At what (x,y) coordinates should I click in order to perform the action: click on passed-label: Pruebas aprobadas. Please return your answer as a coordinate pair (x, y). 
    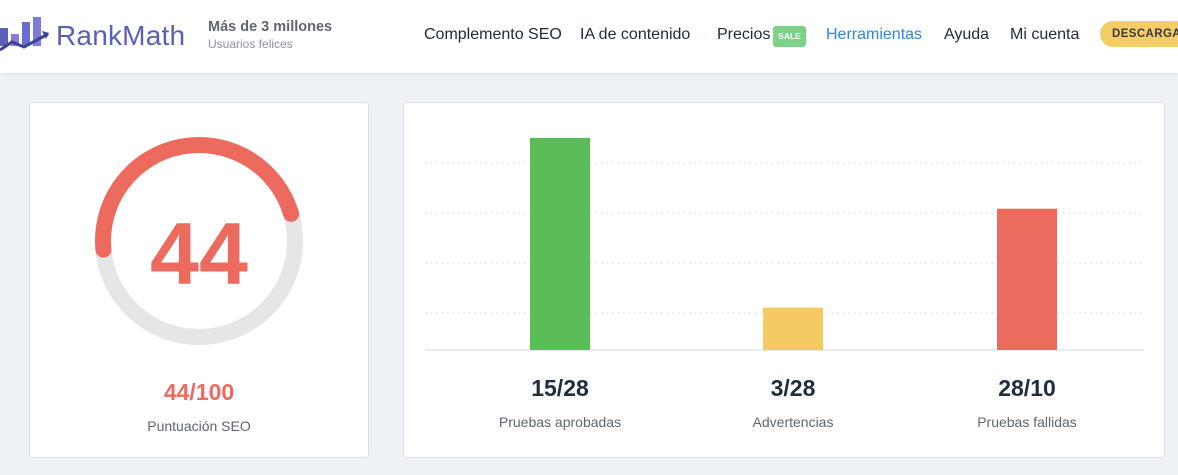
    Looking at the image, I should click on (560, 422).